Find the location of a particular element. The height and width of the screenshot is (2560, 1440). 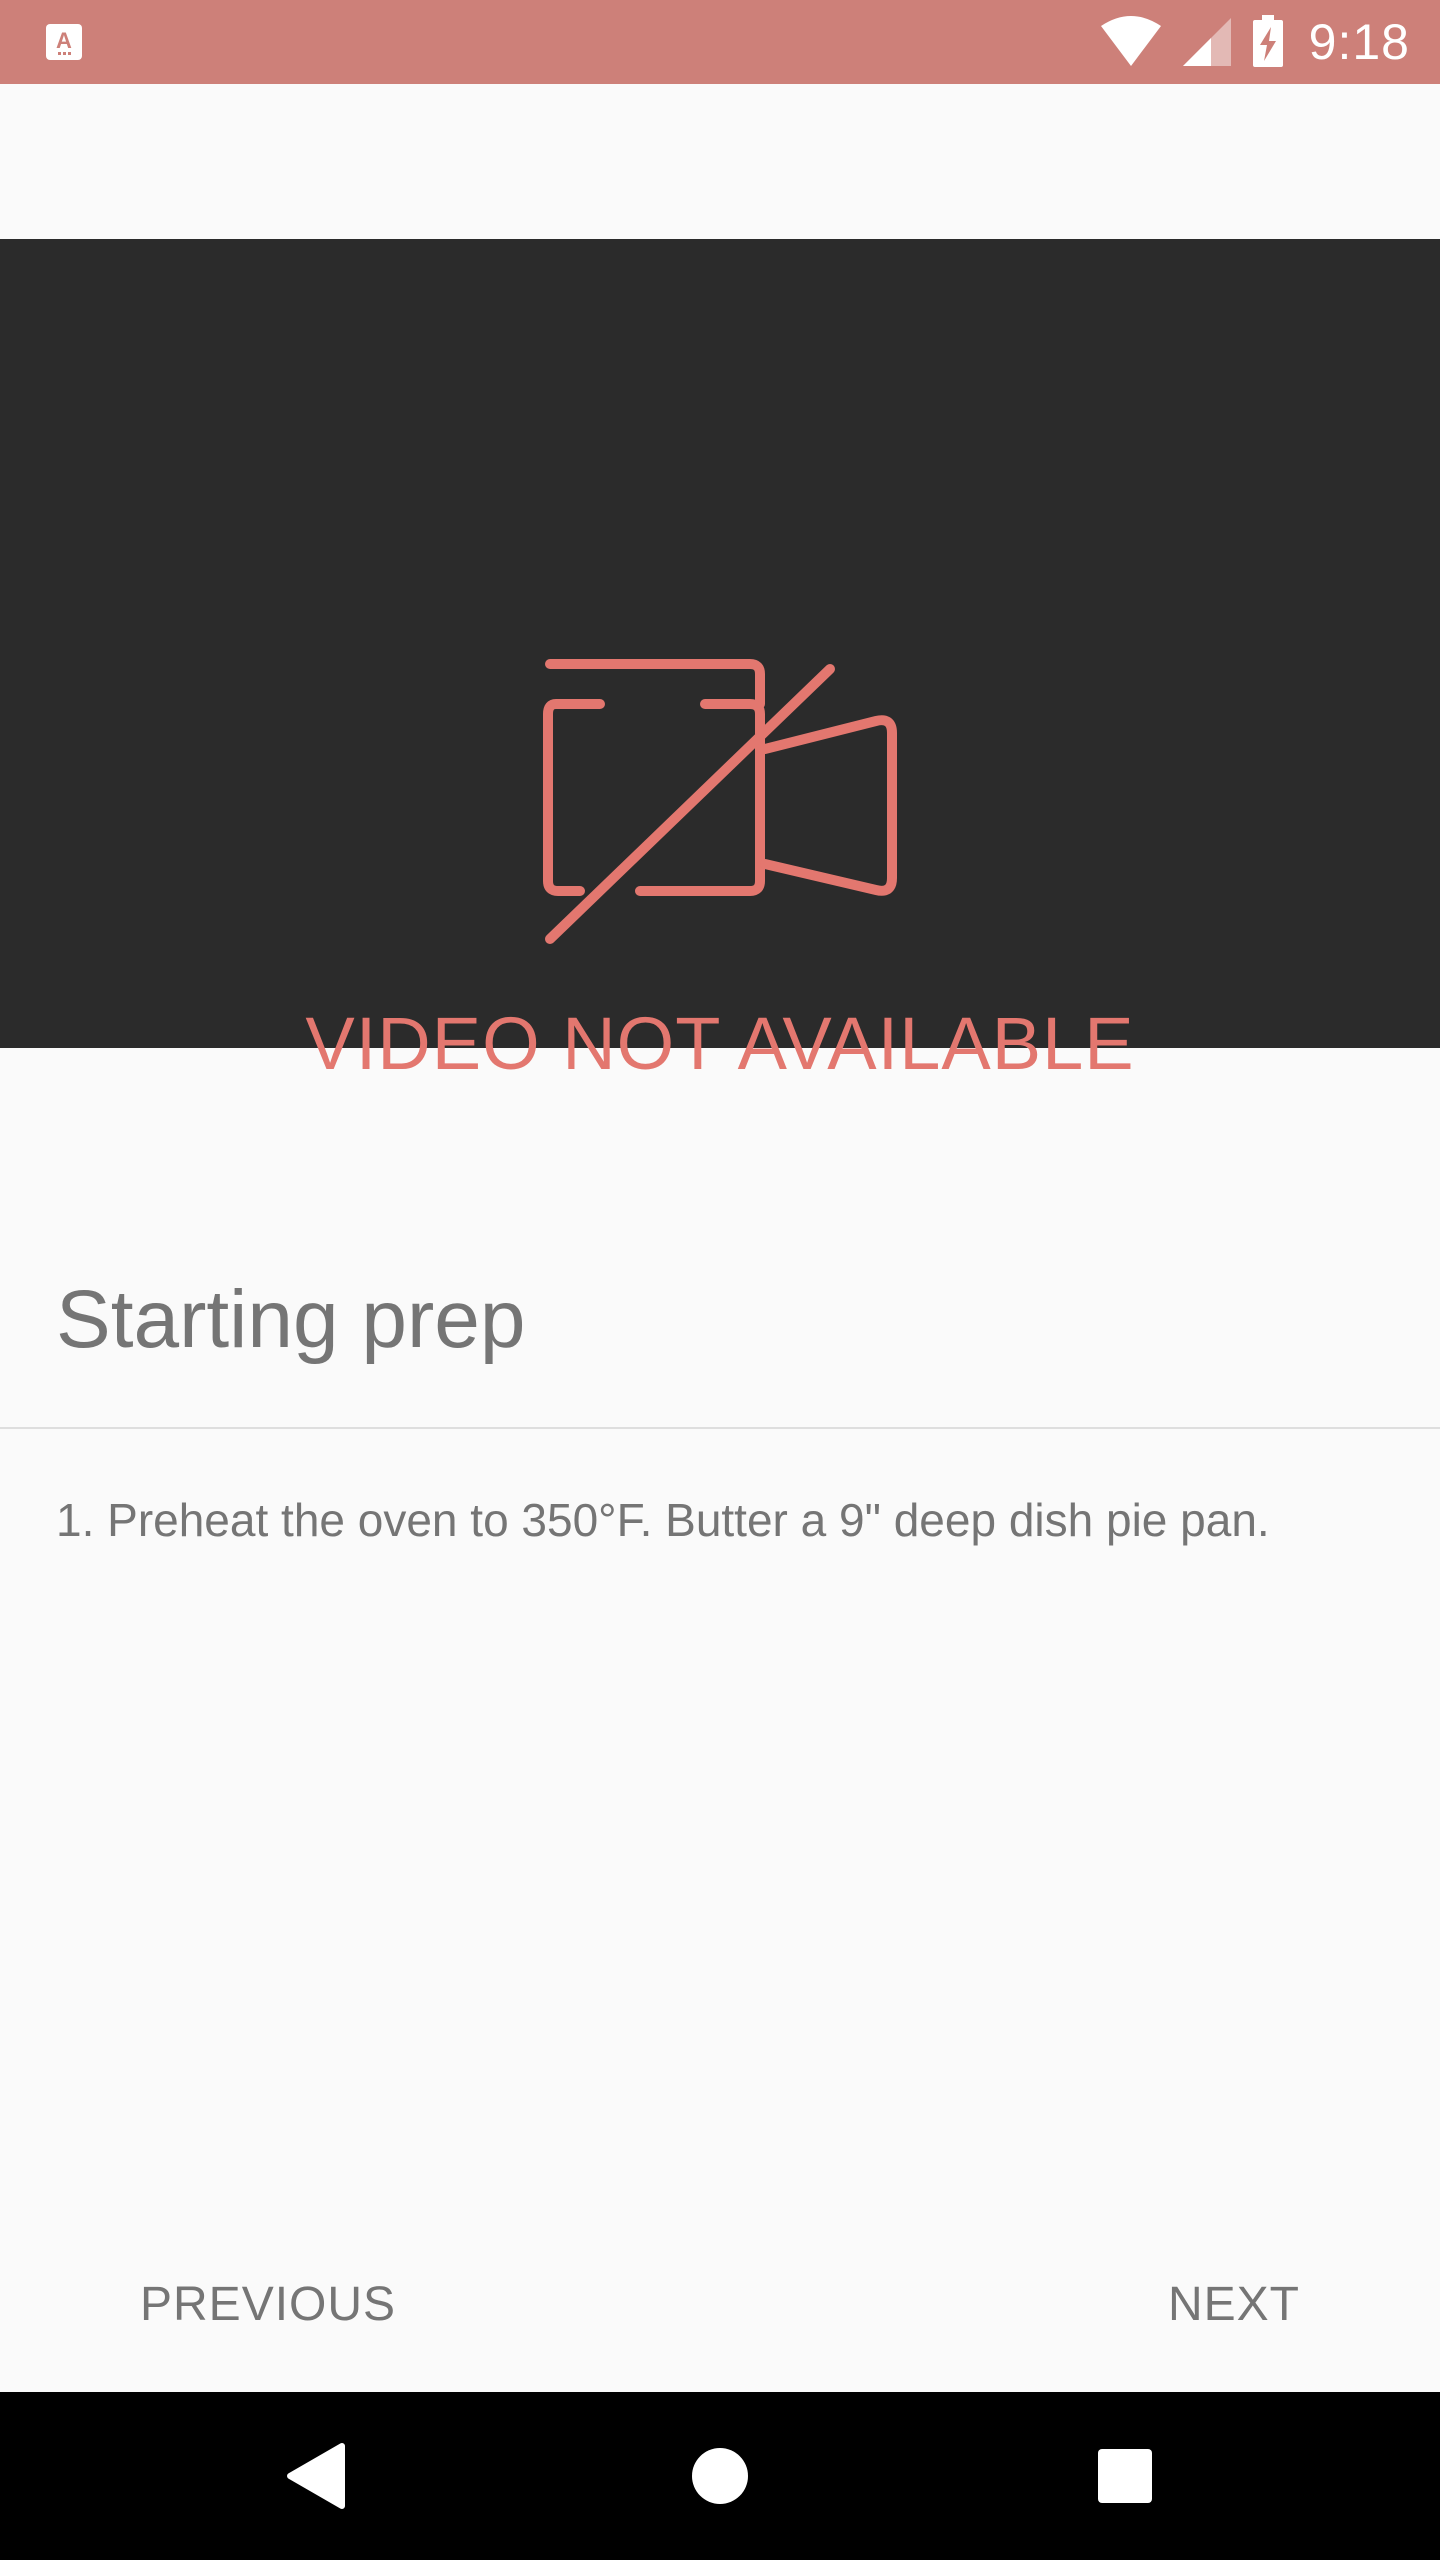

app-notification-icon: A is located at coordinates (64, 42).